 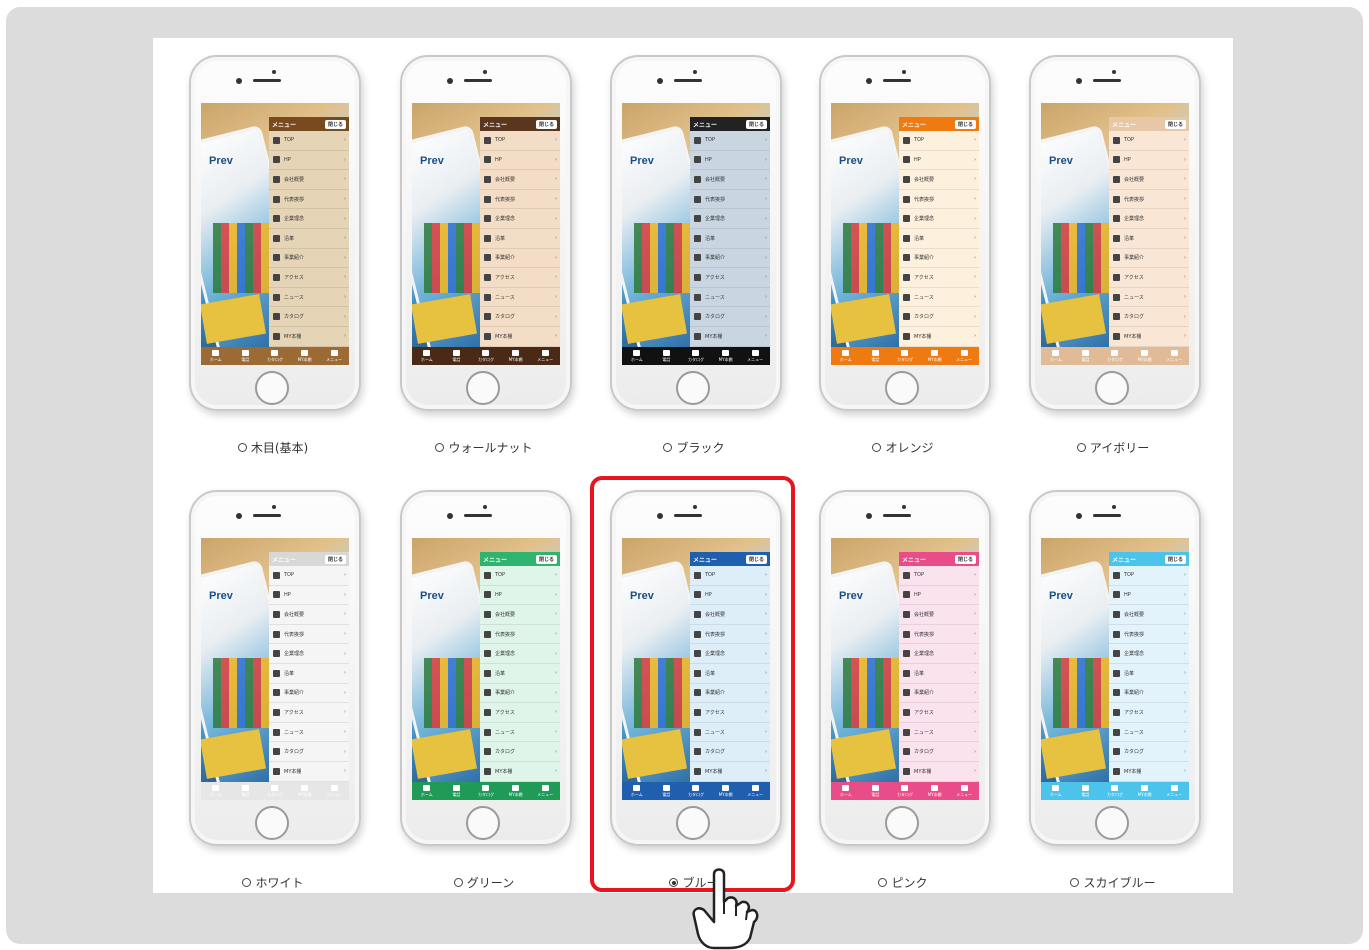 I want to click on theme-radio-label: スカイブルー, so click(x=1113, y=882).